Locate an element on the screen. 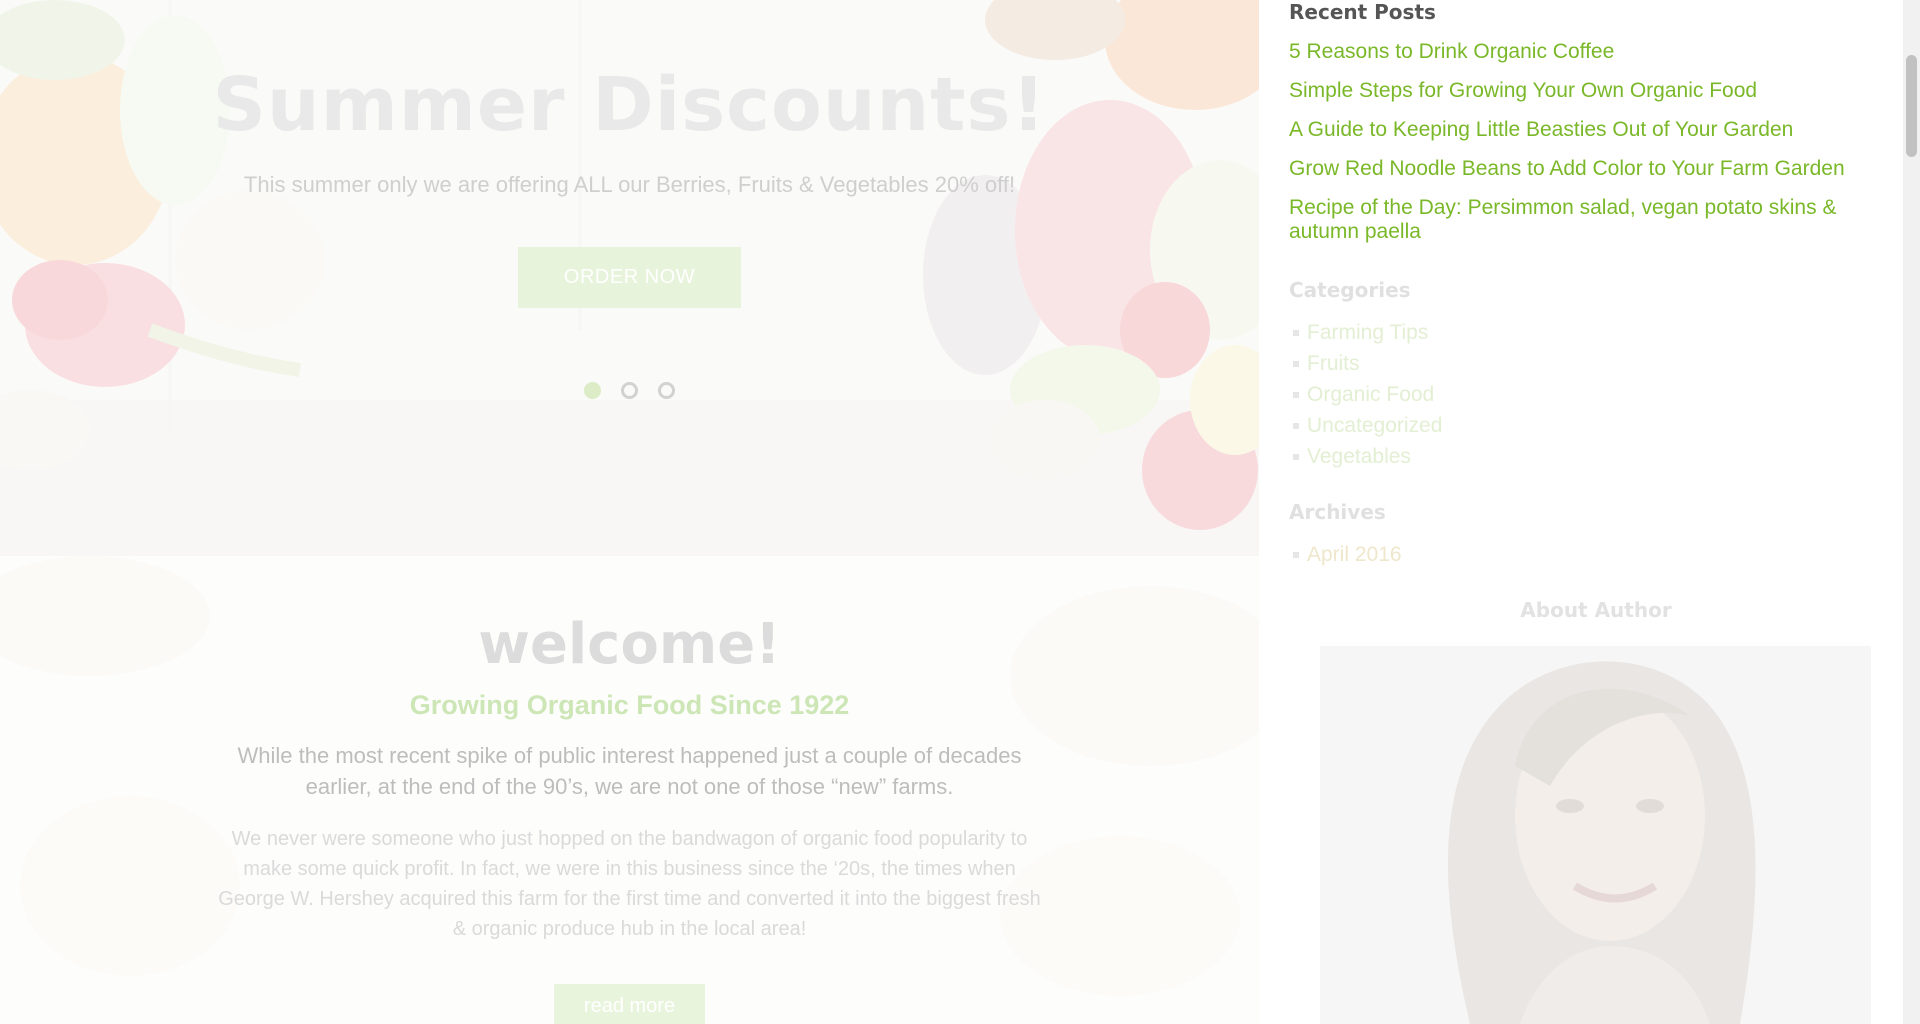 Image resolution: width=1920 pixels, height=1024 pixels. category-link: Uncategorized is located at coordinates (1374, 425).